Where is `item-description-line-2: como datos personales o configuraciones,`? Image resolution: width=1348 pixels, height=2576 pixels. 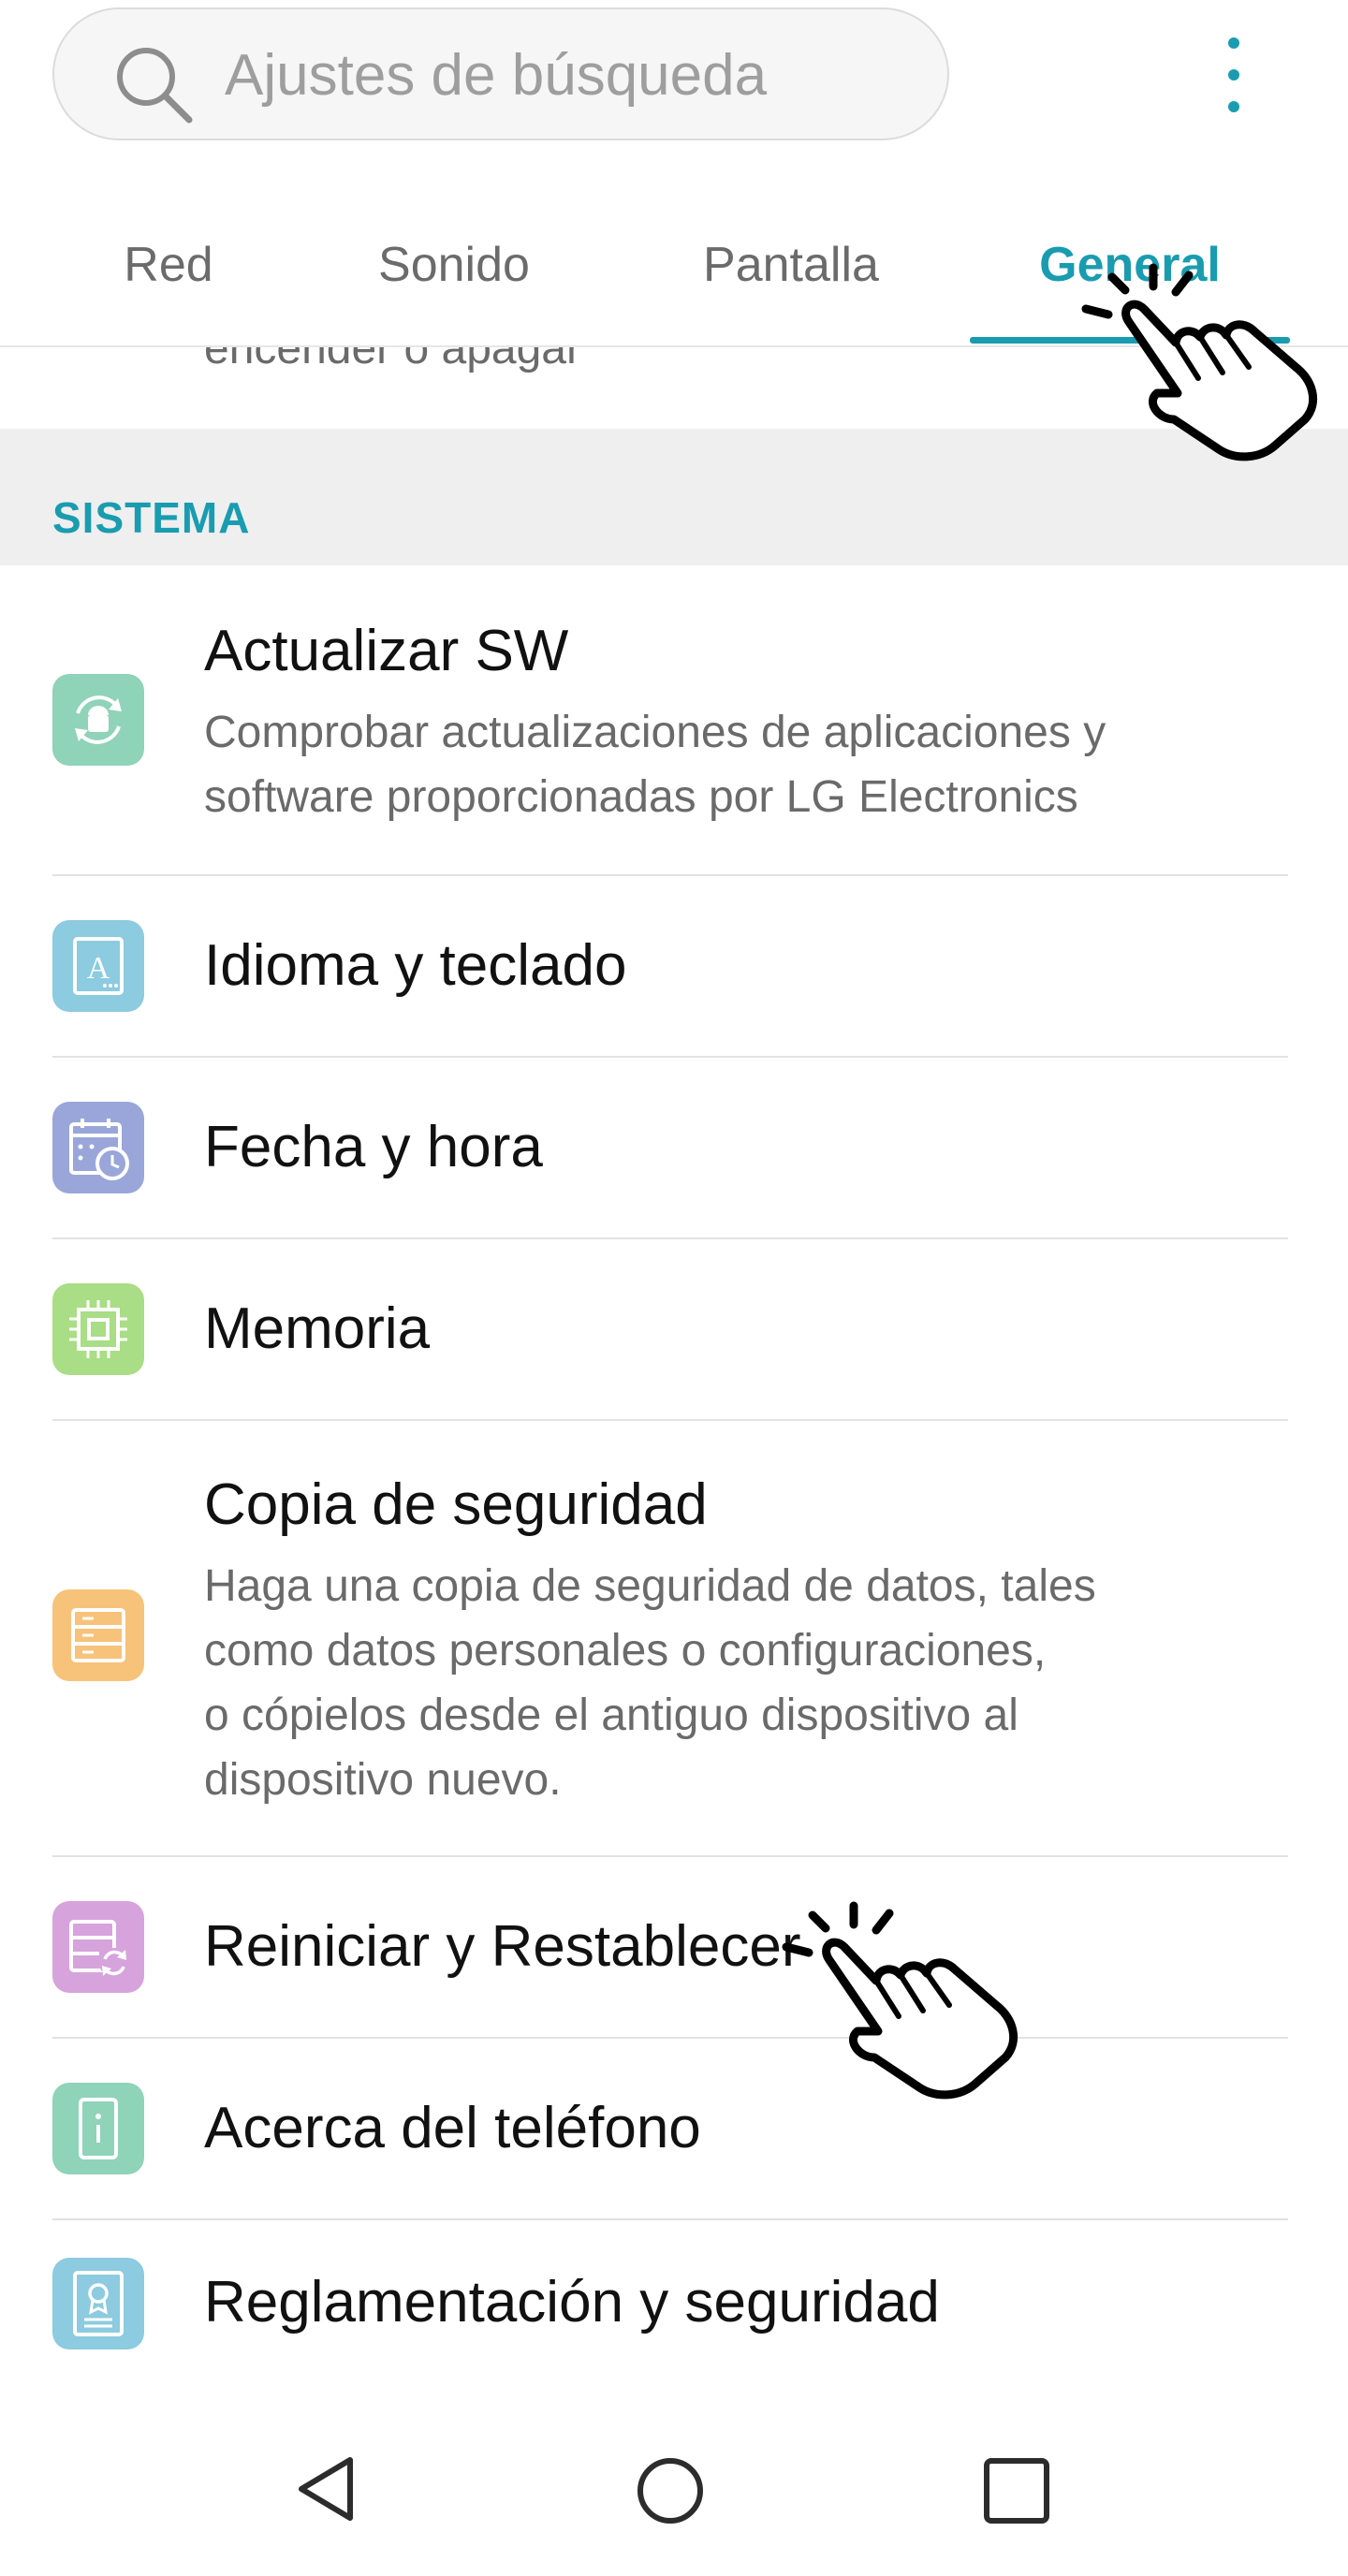 item-description-line-2: como datos personales o configuraciones, is located at coordinates (626, 1651).